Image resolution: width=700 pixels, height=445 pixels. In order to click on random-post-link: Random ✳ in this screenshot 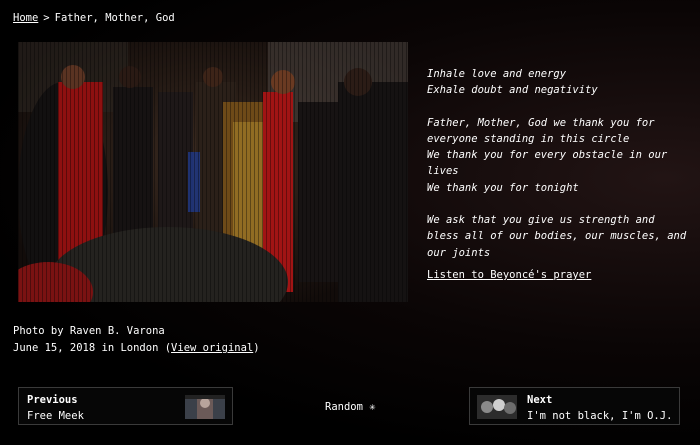, I will do `click(350, 407)`.